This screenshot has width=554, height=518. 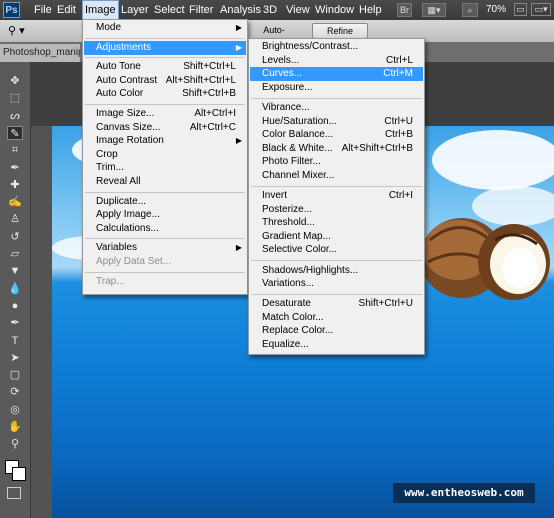 What do you see at coordinates (165, 114) in the screenshot?
I see `menu-item-image-size: Image Size... Alt+Ctrl+I` at bounding box center [165, 114].